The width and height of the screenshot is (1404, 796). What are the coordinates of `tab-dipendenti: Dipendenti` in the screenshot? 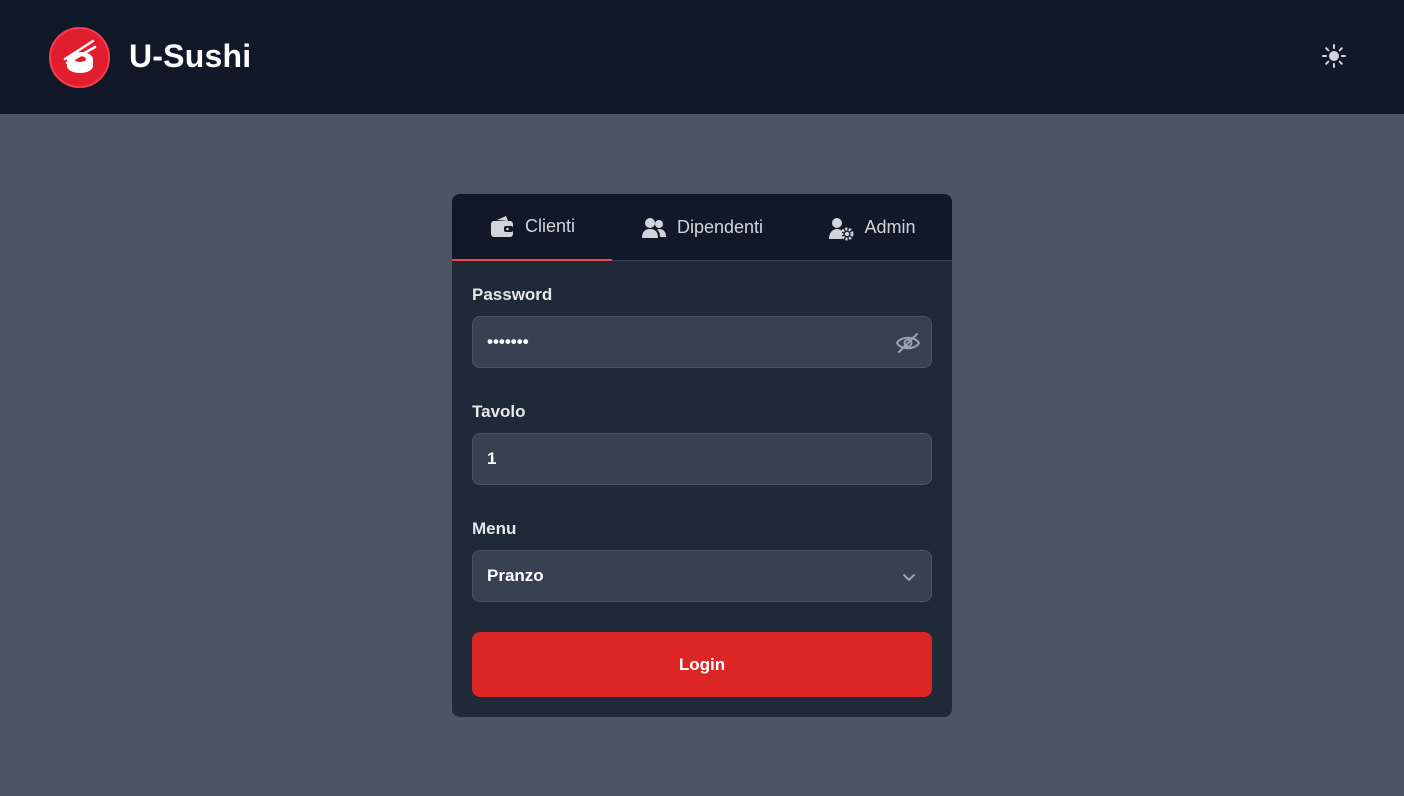 It's located at (702, 227).